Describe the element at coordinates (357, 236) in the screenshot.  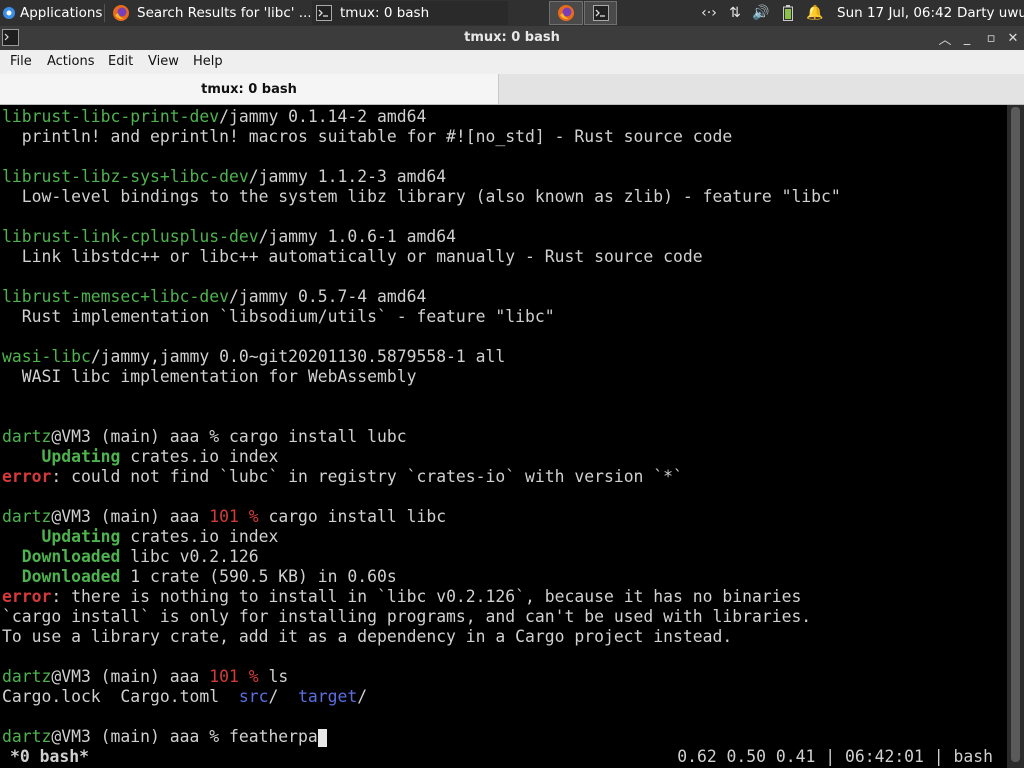
I see `terminal-text-segment: /jammy 1.0.6-1 amd64` at that location.